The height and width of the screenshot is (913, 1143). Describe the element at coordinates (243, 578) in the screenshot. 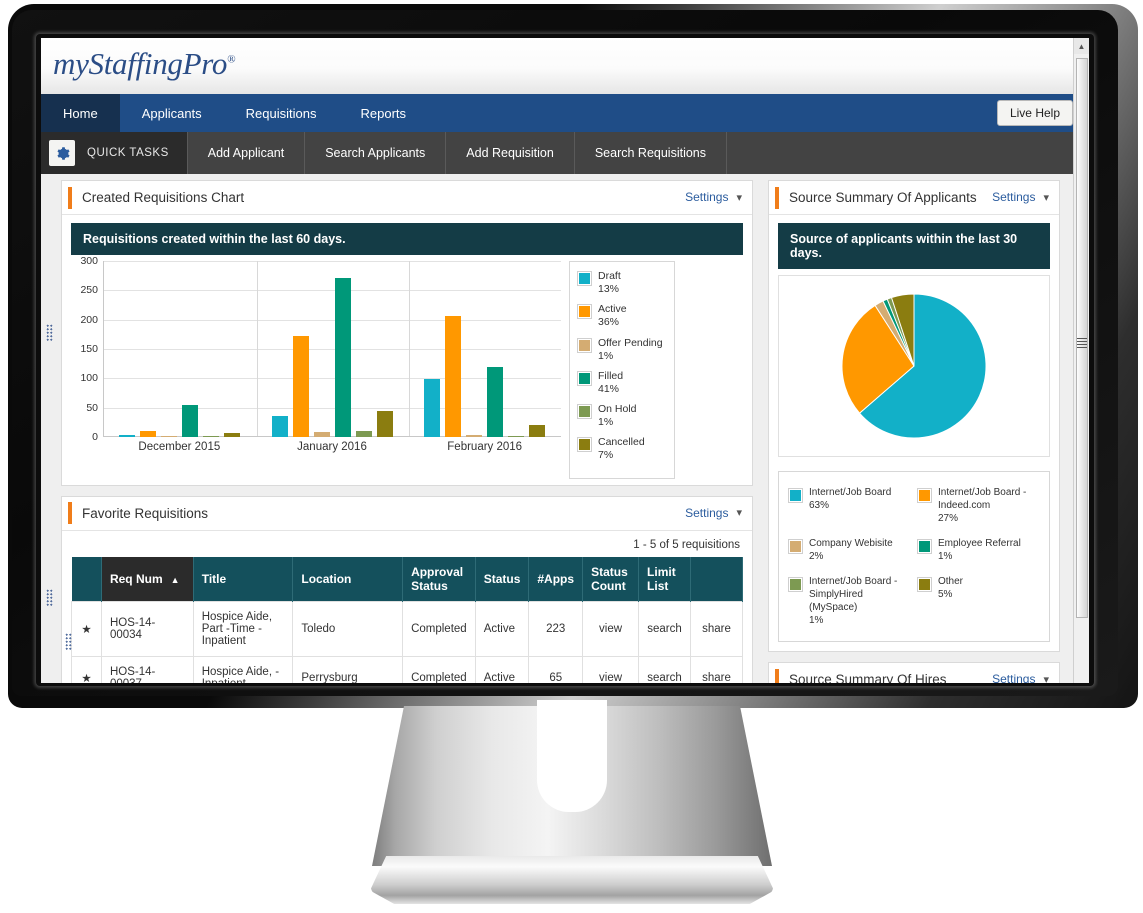

I see `table-column-header: Title` at that location.